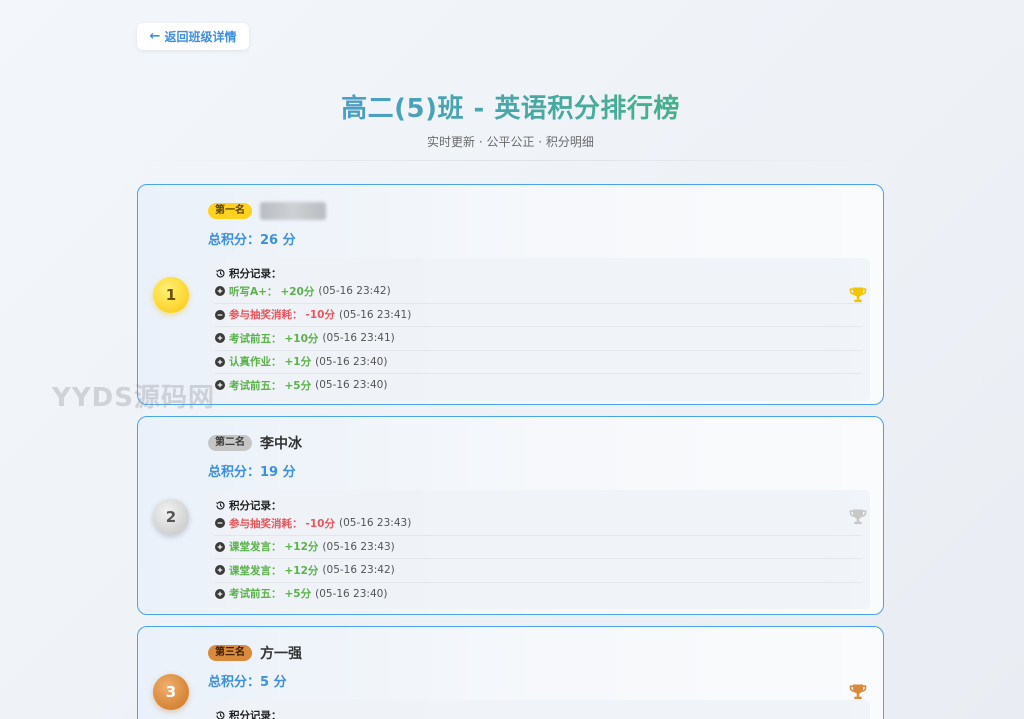  Describe the element at coordinates (230, 653) in the screenshot. I see `rank-badge: 第三名` at that location.